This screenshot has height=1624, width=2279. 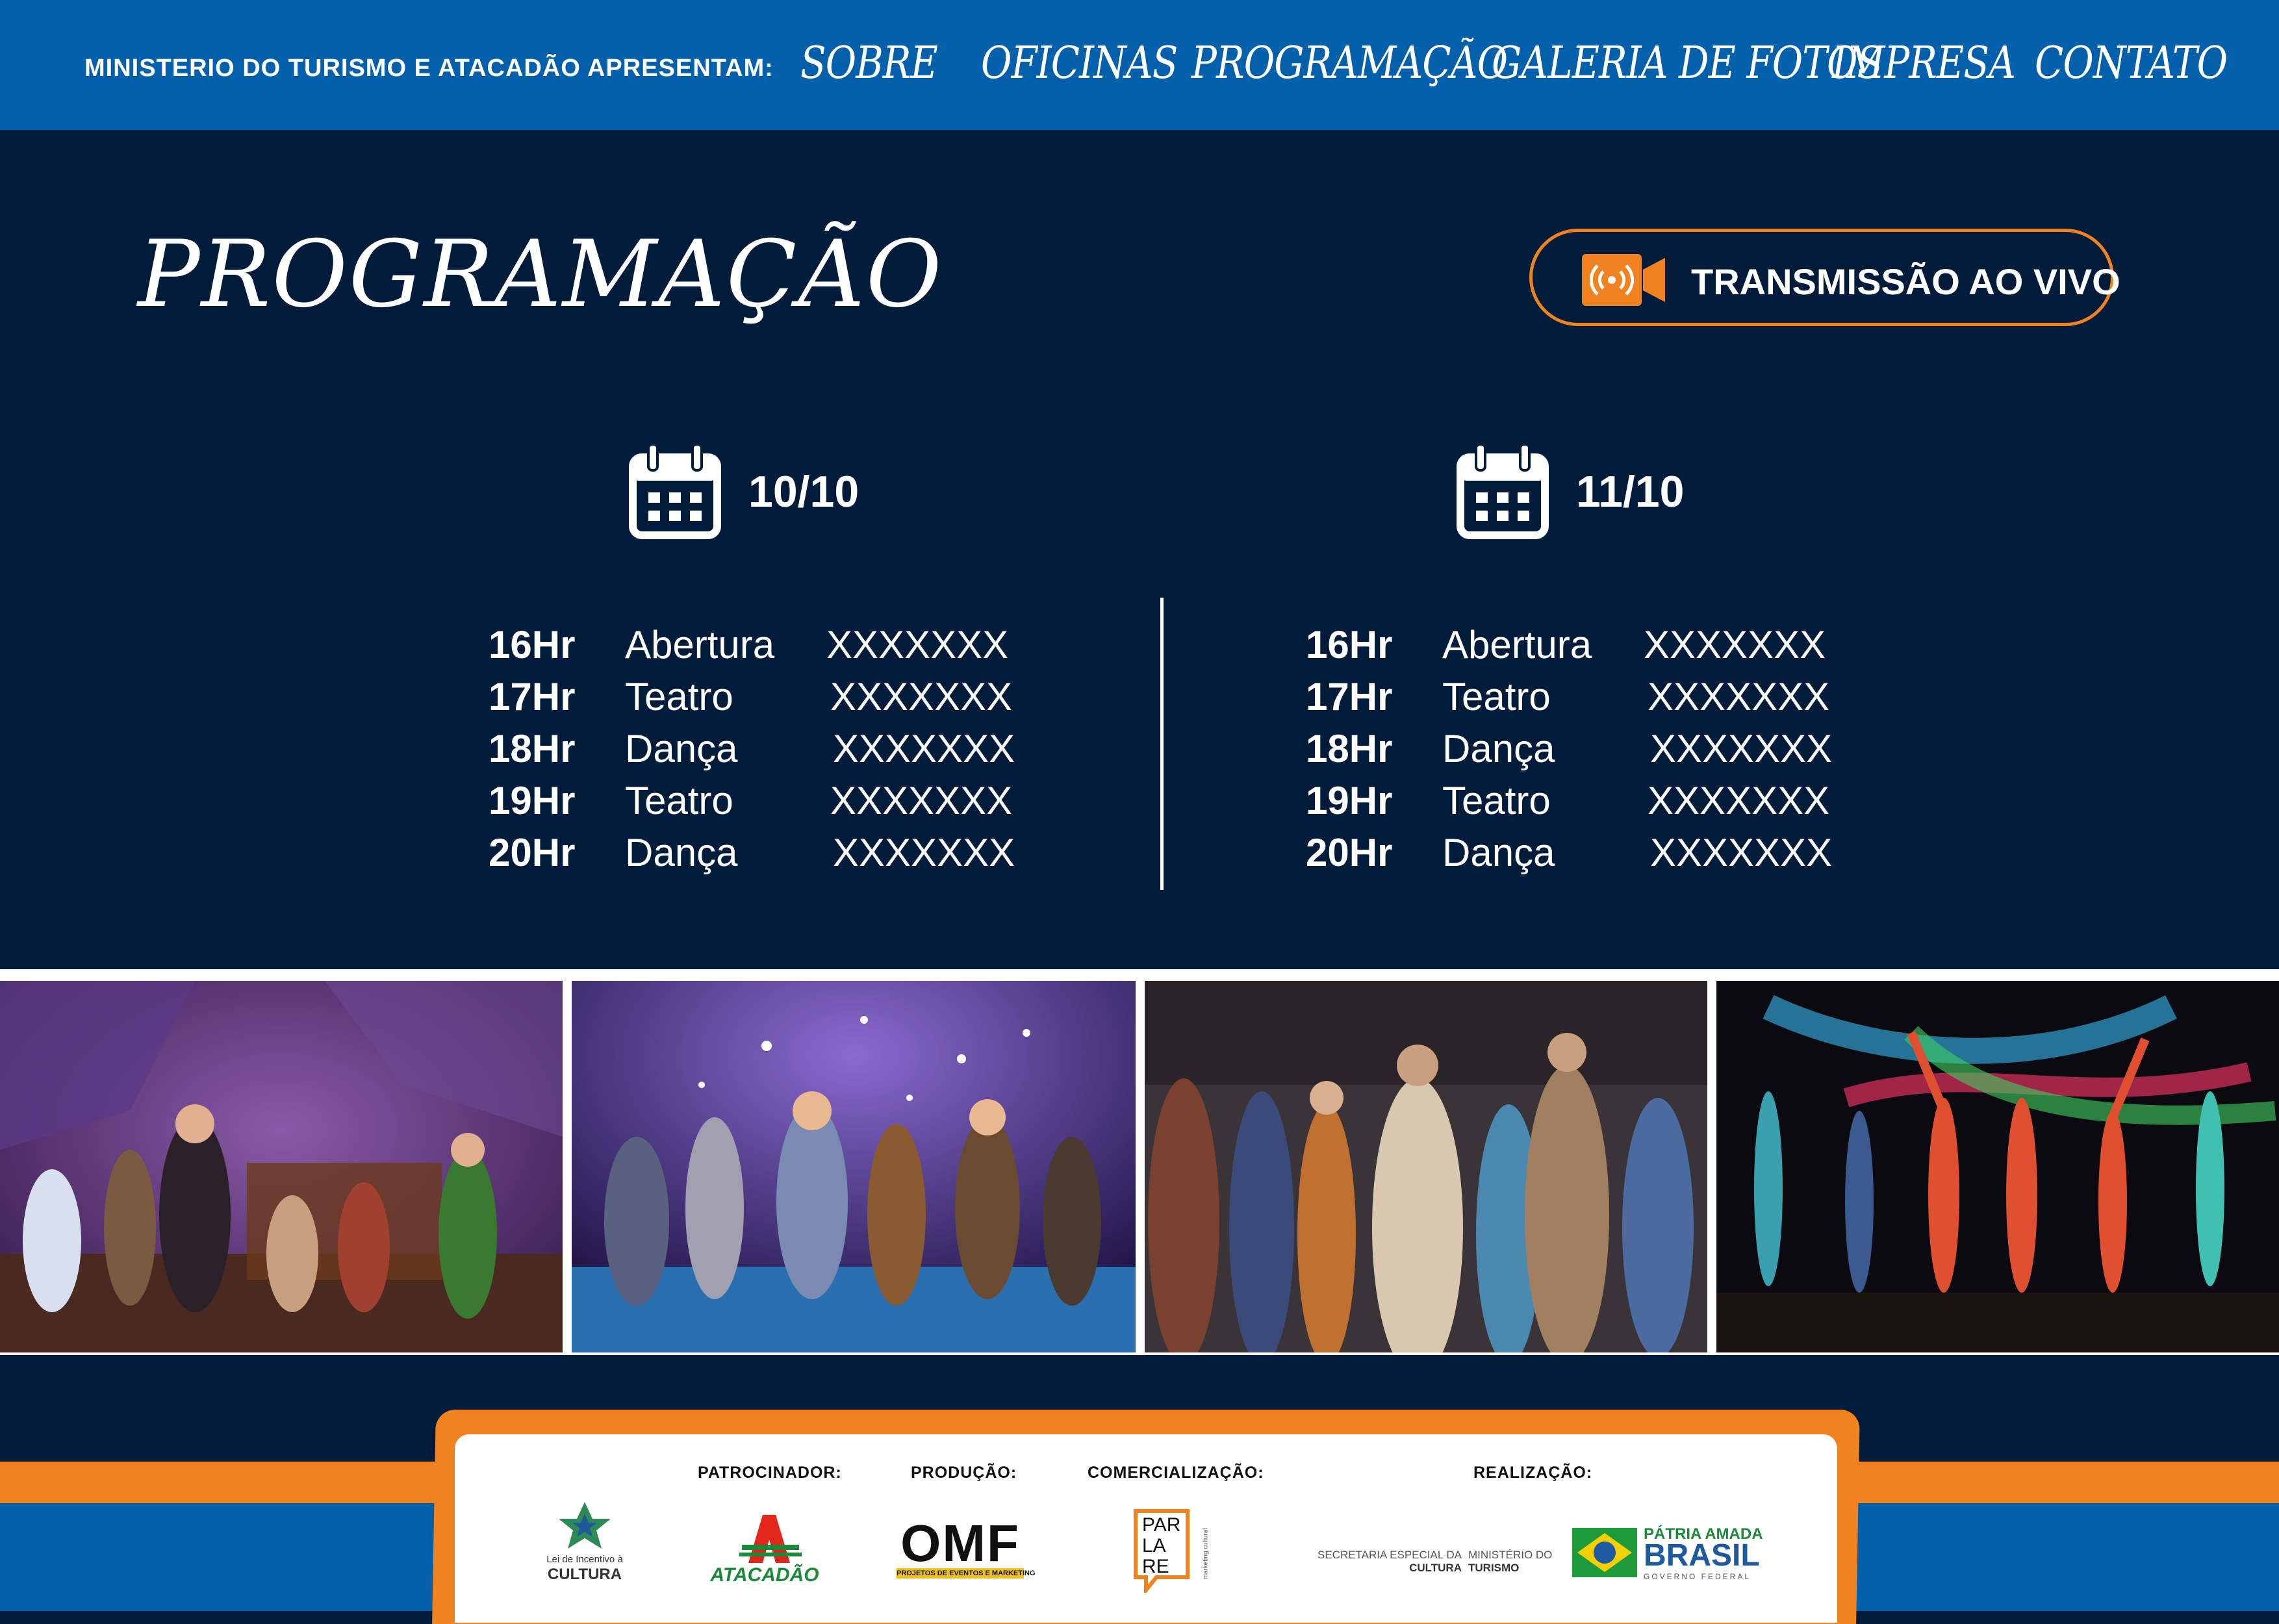 I want to click on theater-photo-musical, so click(x=854, y=1166).